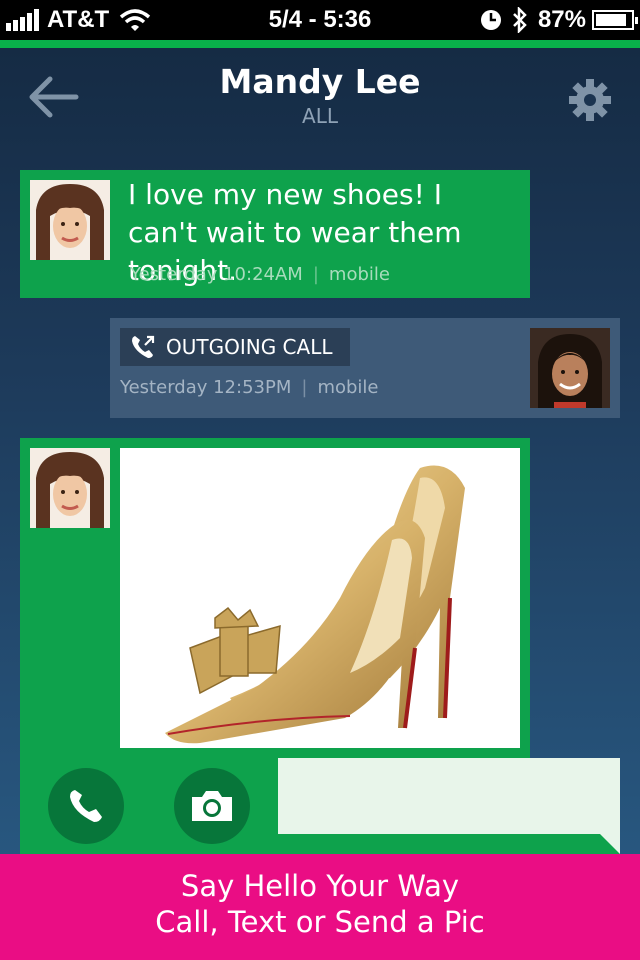 This screenshot has height=960, width=640. I want to click on battery-icon, so click(615, 20).